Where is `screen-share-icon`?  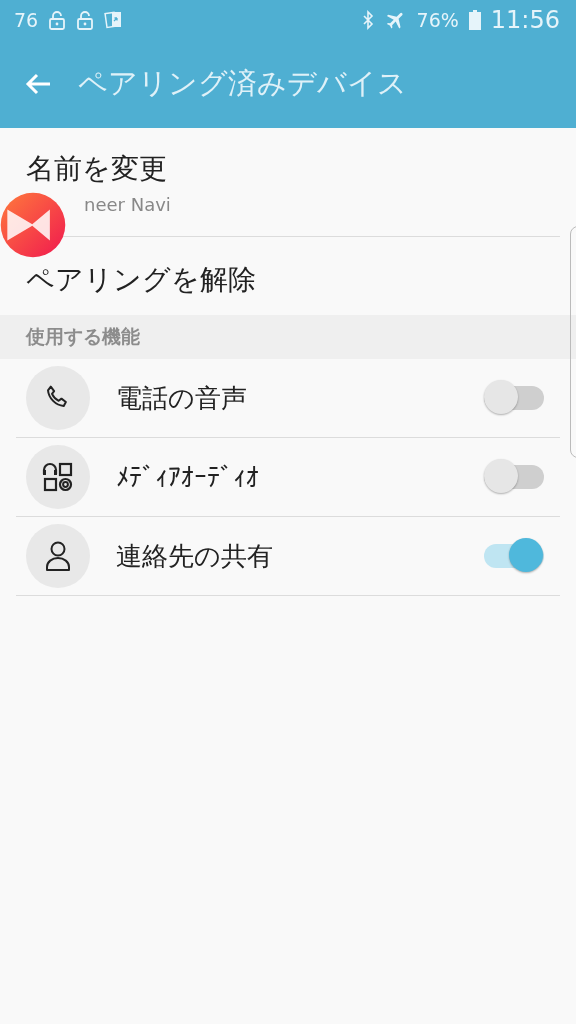
screen-share-icon is located at coordinates (113, 20).